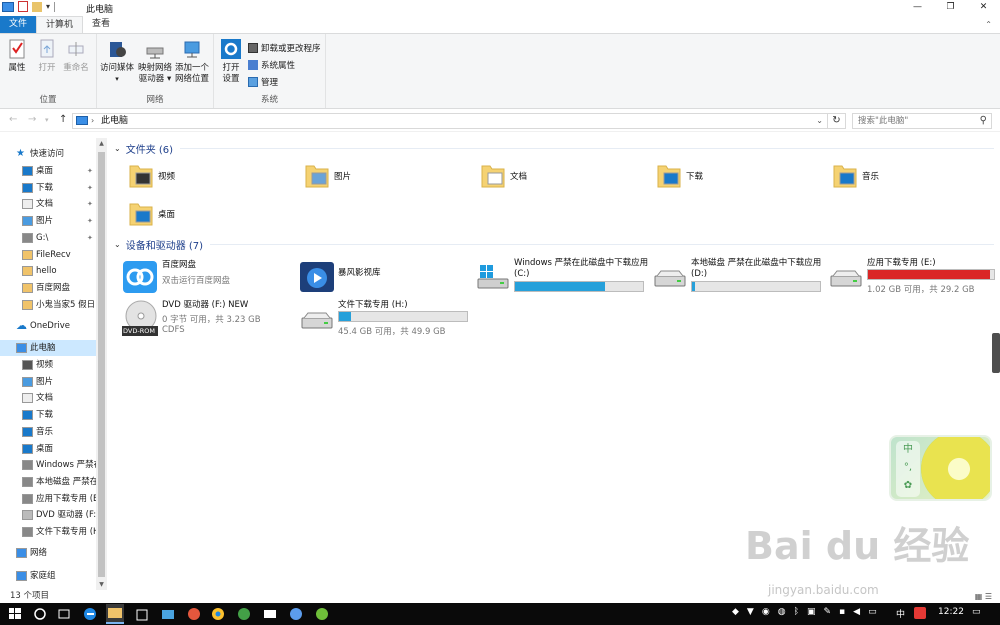  I want to click on properties-qat-icon, so click(23, 6).